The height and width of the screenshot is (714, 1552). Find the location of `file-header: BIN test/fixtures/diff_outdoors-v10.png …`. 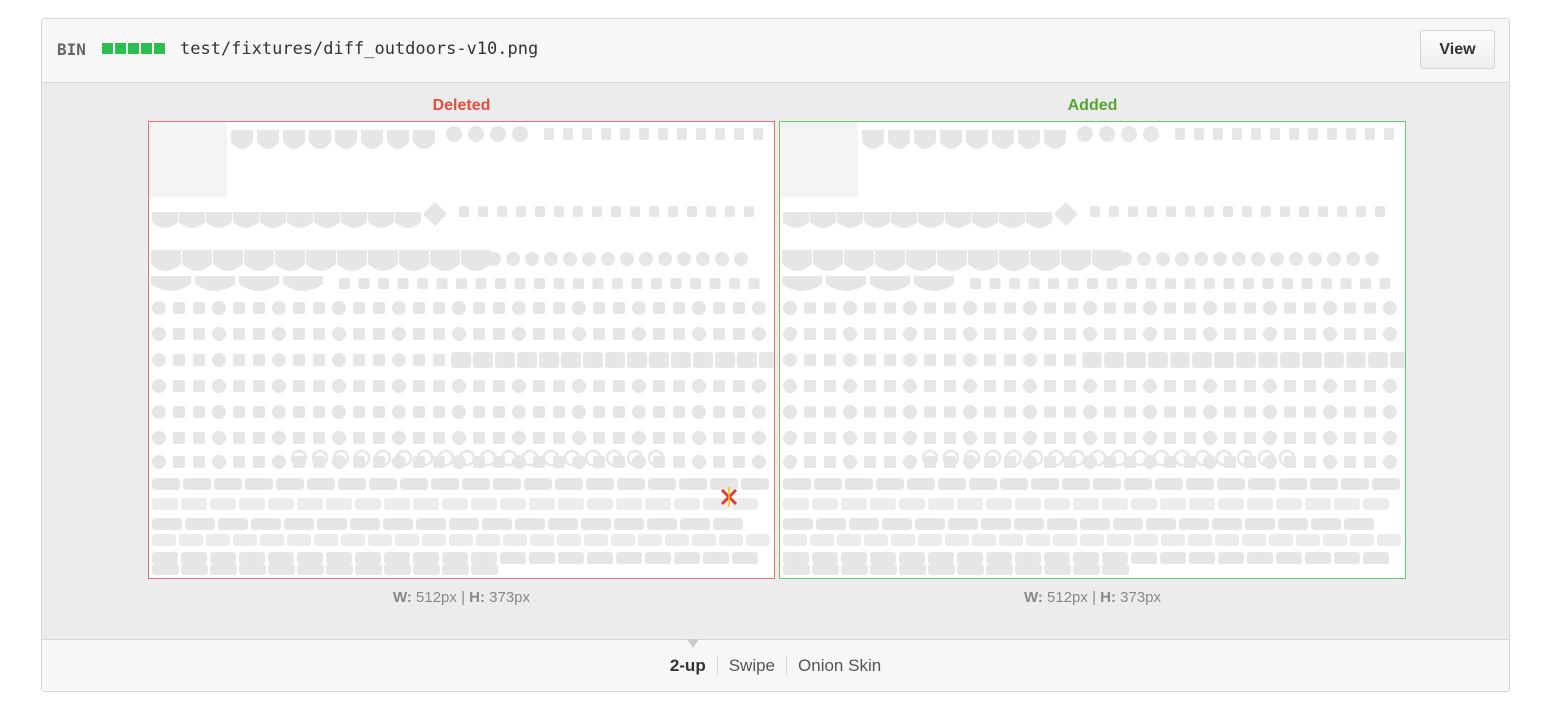

file-header: BIN test/fixtures/diff_outdoors-v10.png … is located at coordinates (775, 51).